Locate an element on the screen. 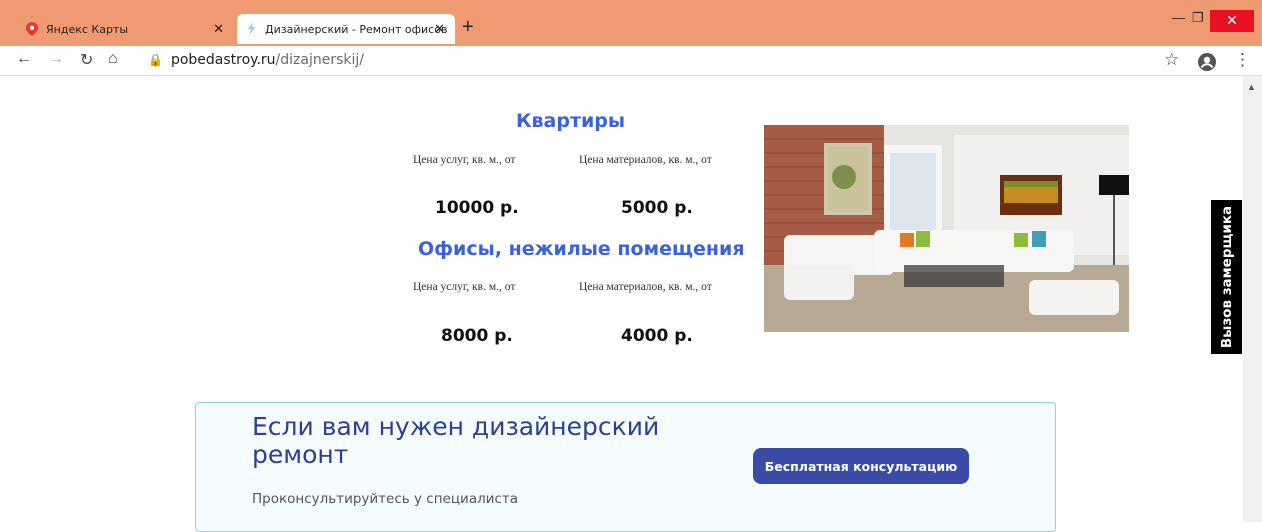  url-path: /dizajnerskij/ is located at coordinates (319, 60).